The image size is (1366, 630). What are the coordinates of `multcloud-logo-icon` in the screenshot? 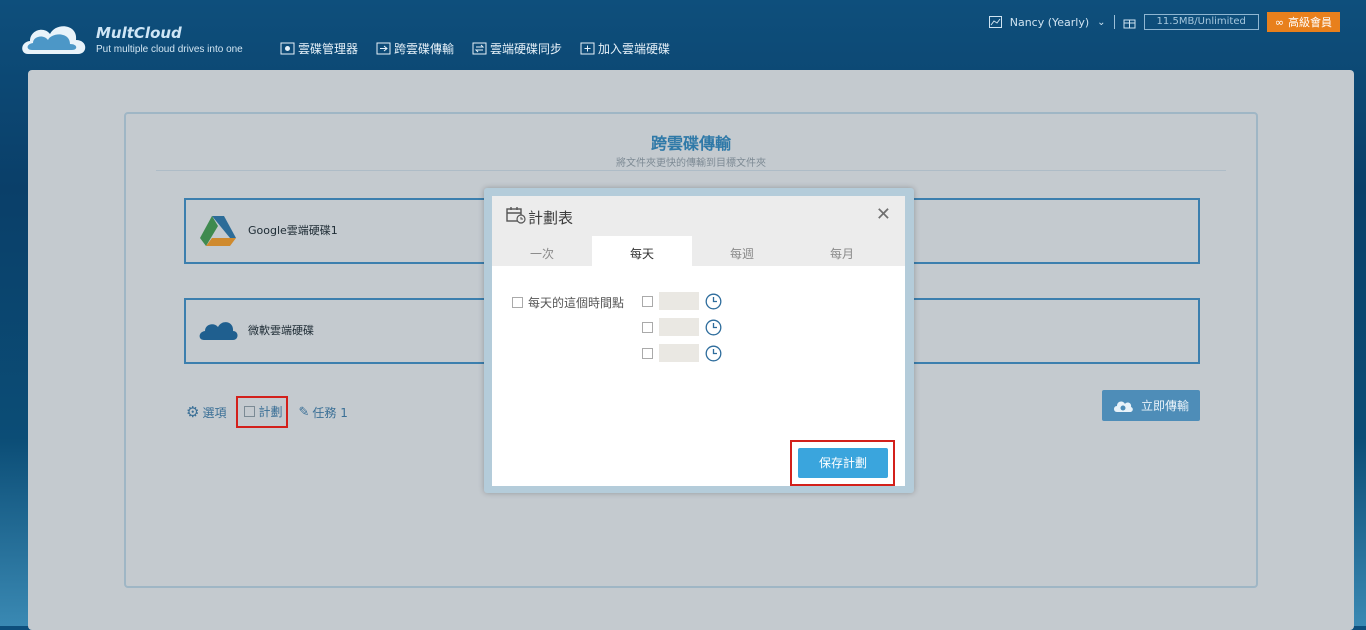 It's located at (55, 38).